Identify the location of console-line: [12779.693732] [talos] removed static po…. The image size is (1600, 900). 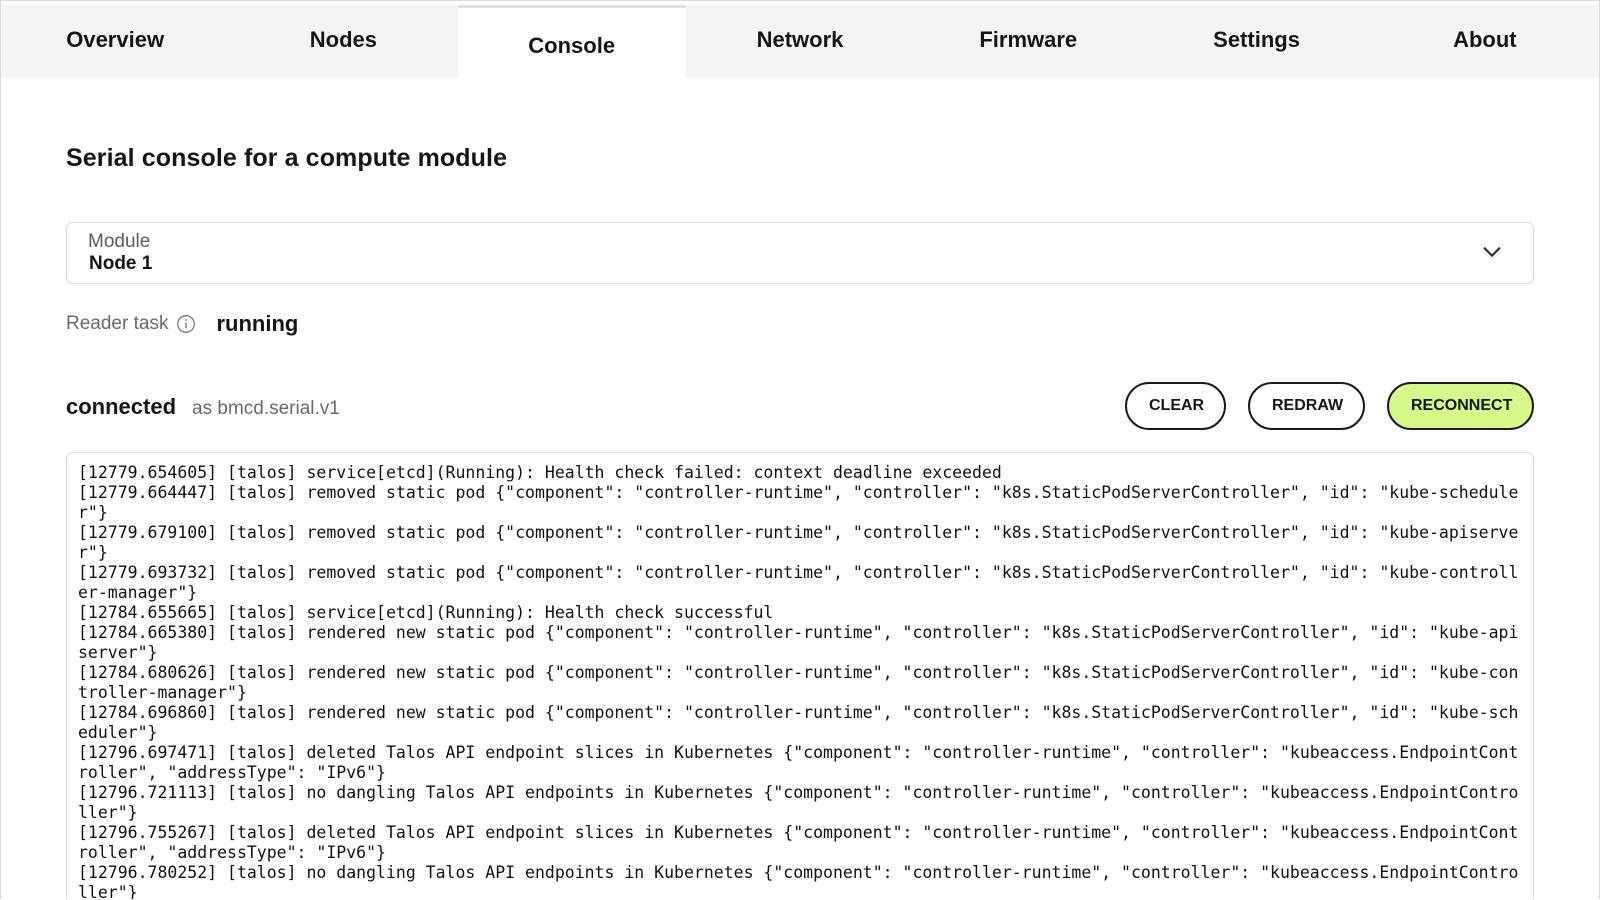
(798, 582).